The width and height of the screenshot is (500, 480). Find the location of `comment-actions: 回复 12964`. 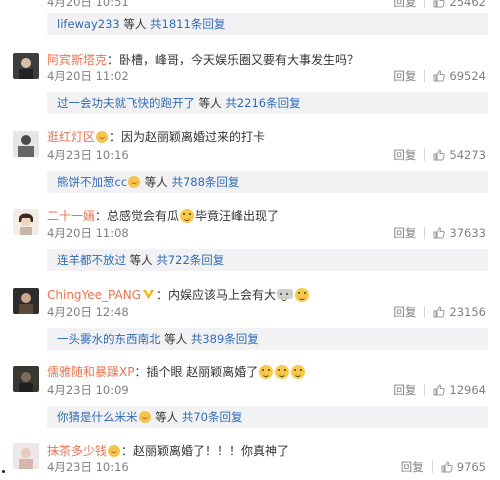

comment-actions: 回复 12964 is located at coordinates (439, 390).